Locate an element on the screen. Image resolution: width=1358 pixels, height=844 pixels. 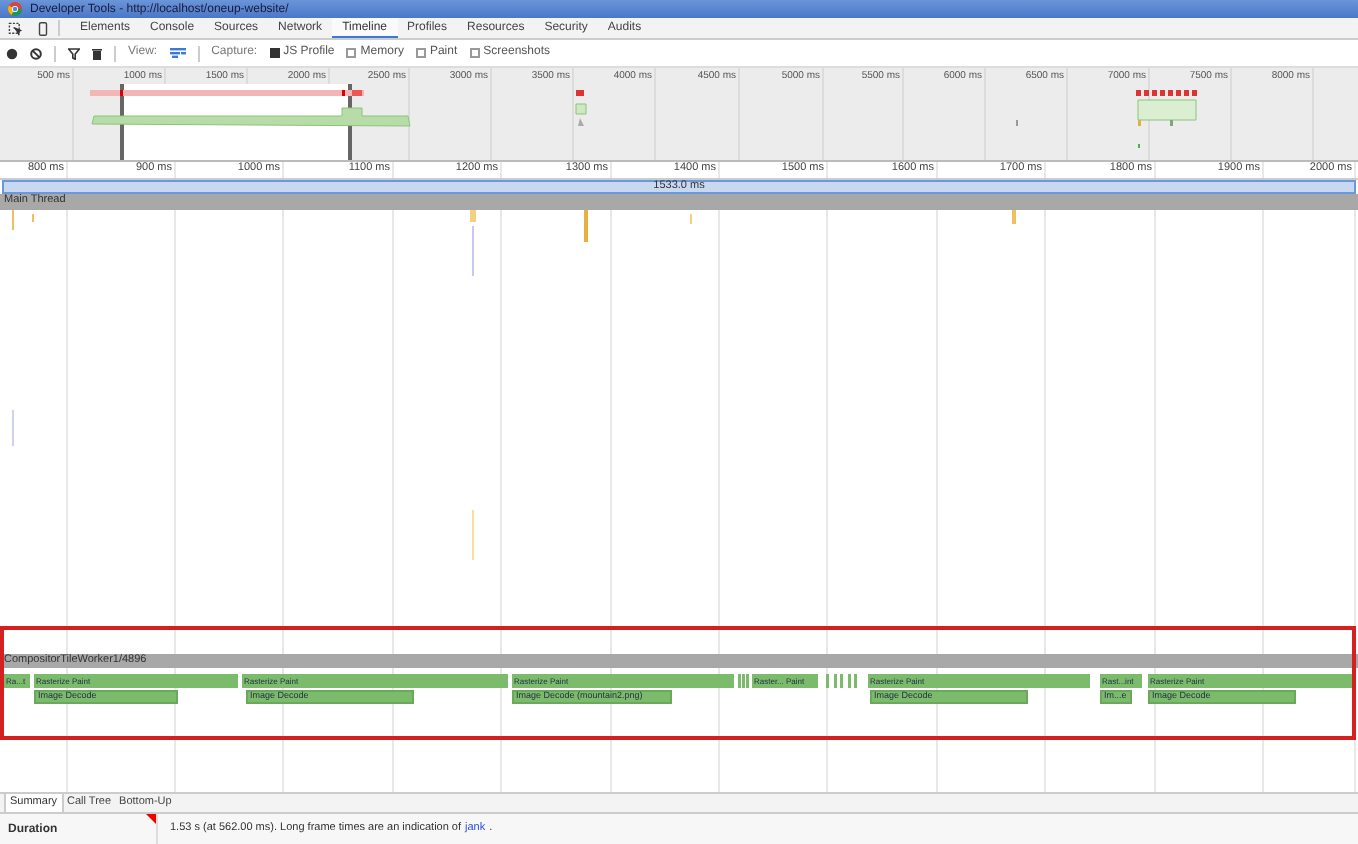
clear-icon is located at coordinates (36, 53).